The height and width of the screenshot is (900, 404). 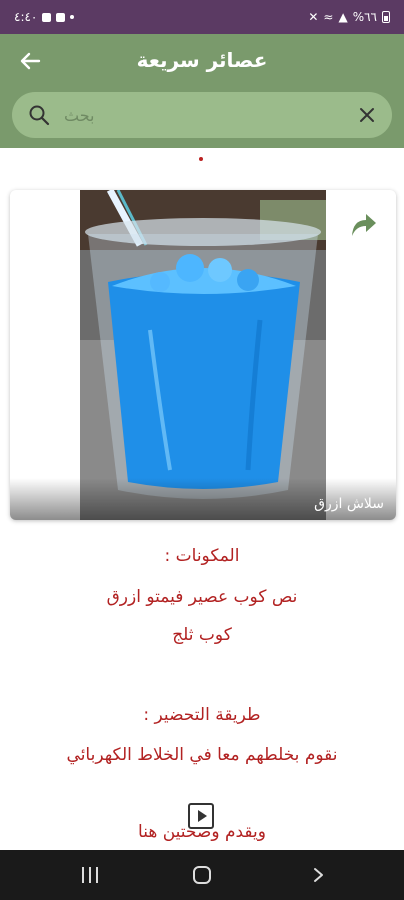 I want to click on battery-percent: %٦٦, so click(x=364, y=17).